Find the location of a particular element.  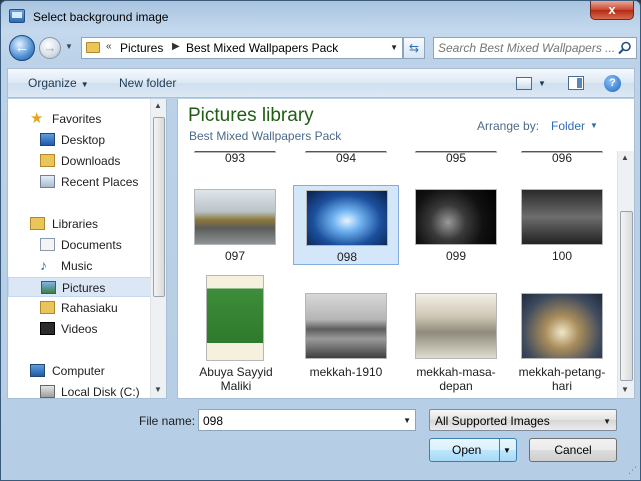

file-name-field: ▼ is located at coordinates (307, 420).